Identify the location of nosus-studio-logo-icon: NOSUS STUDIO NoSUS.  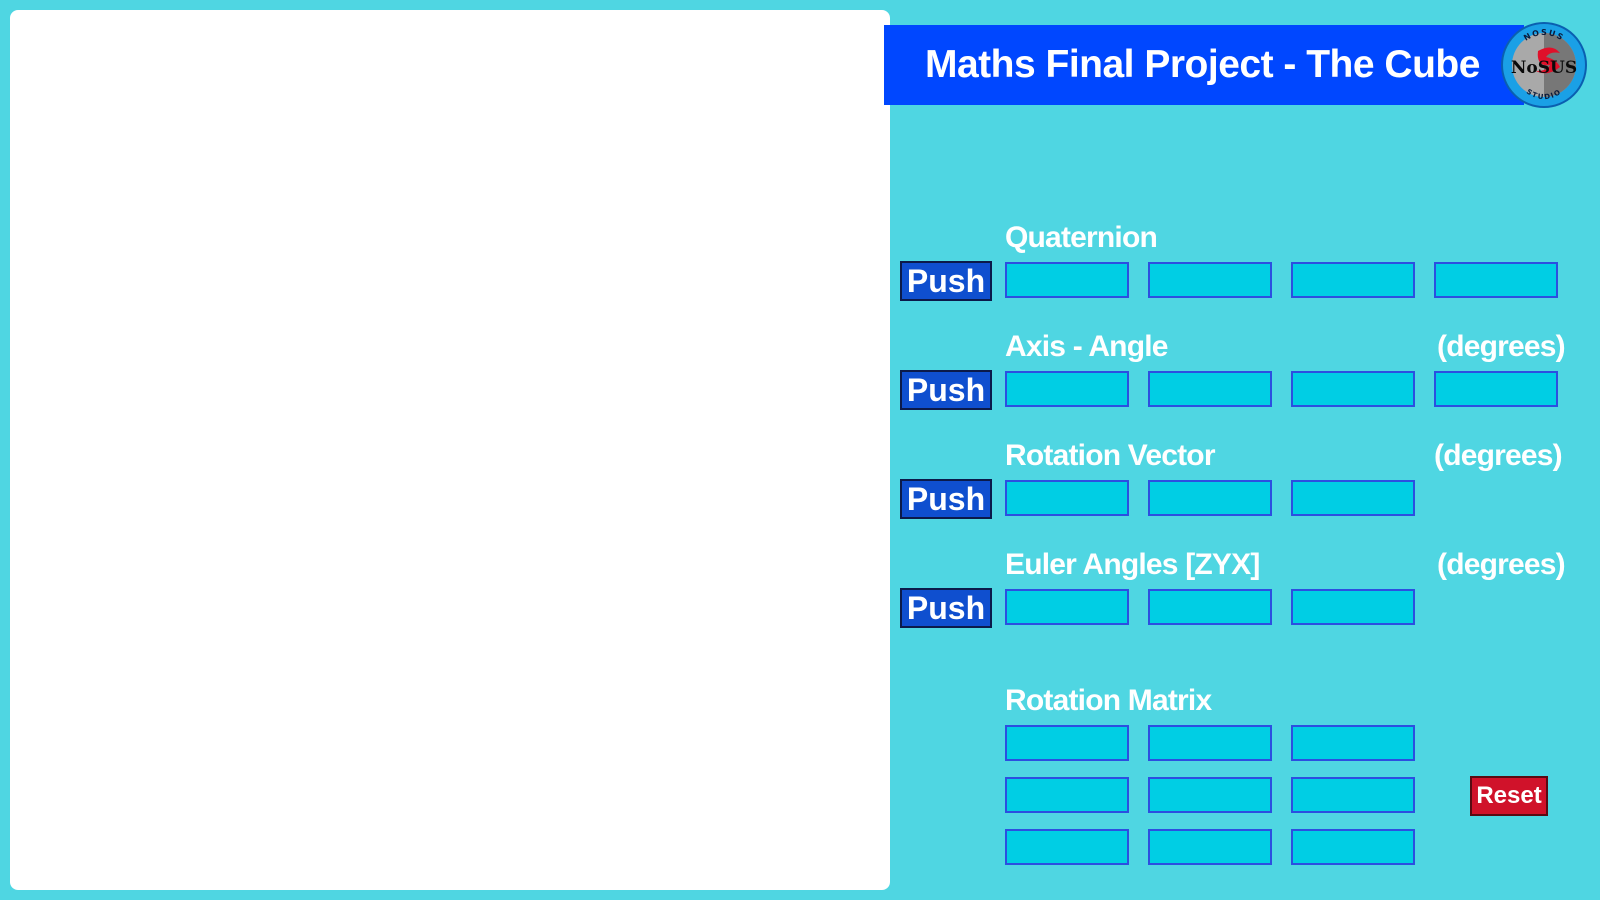
(1544, 65).